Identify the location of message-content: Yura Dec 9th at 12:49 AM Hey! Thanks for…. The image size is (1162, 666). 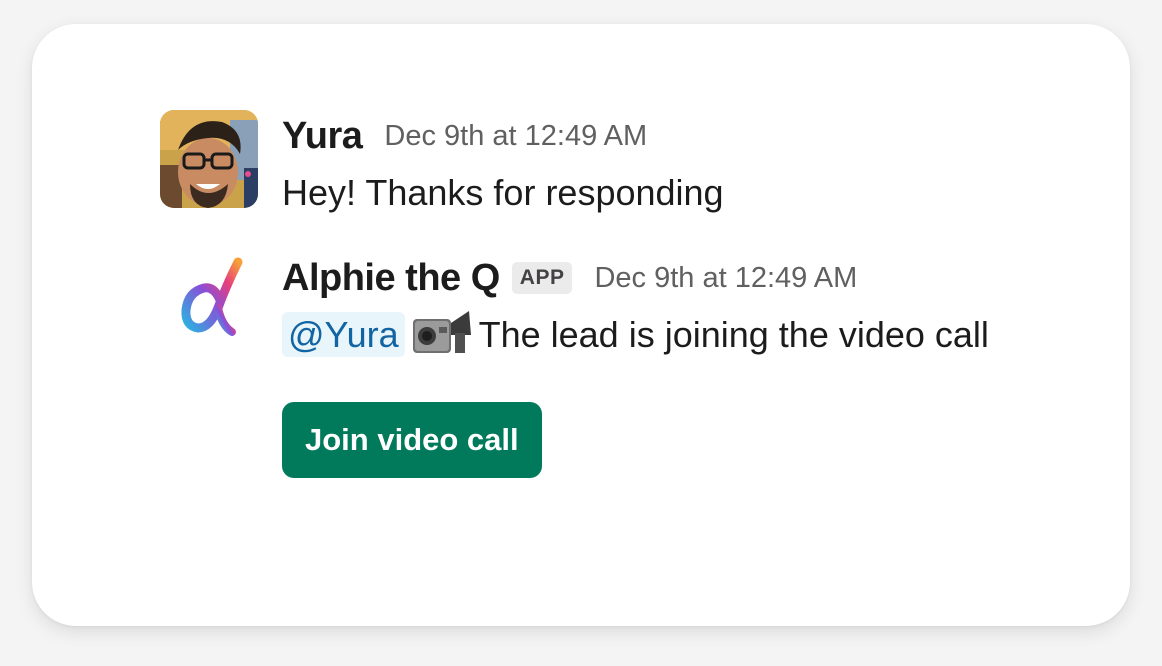
(662, 167).